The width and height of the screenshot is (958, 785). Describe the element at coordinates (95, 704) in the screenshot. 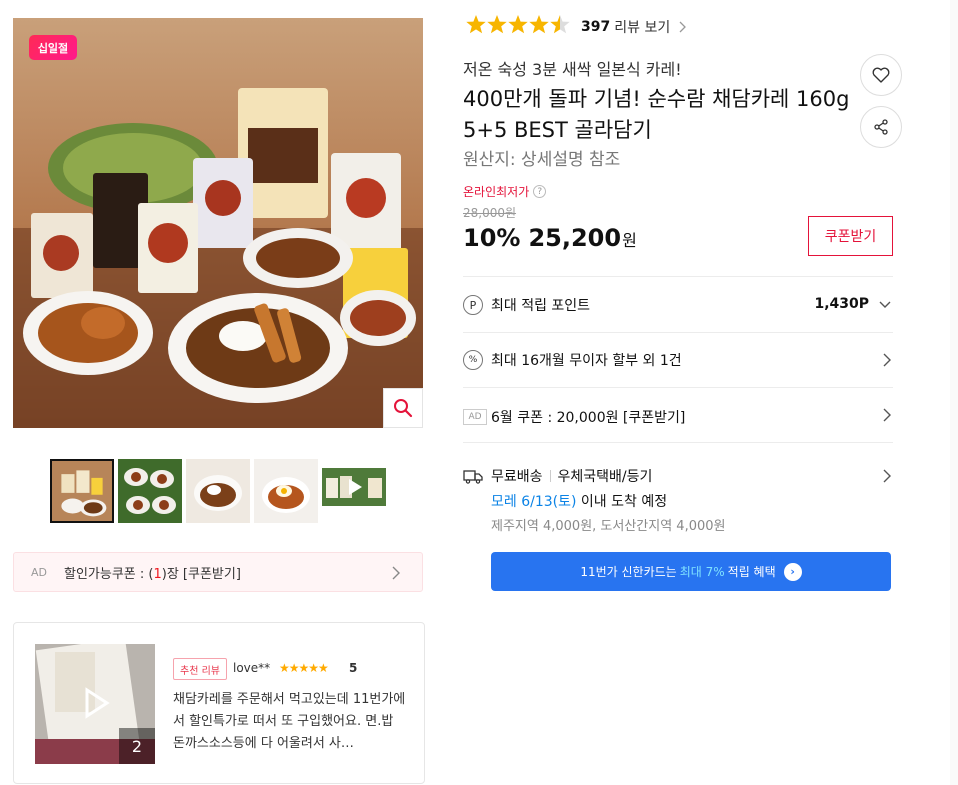

I see `review-photo: 2` at that location.